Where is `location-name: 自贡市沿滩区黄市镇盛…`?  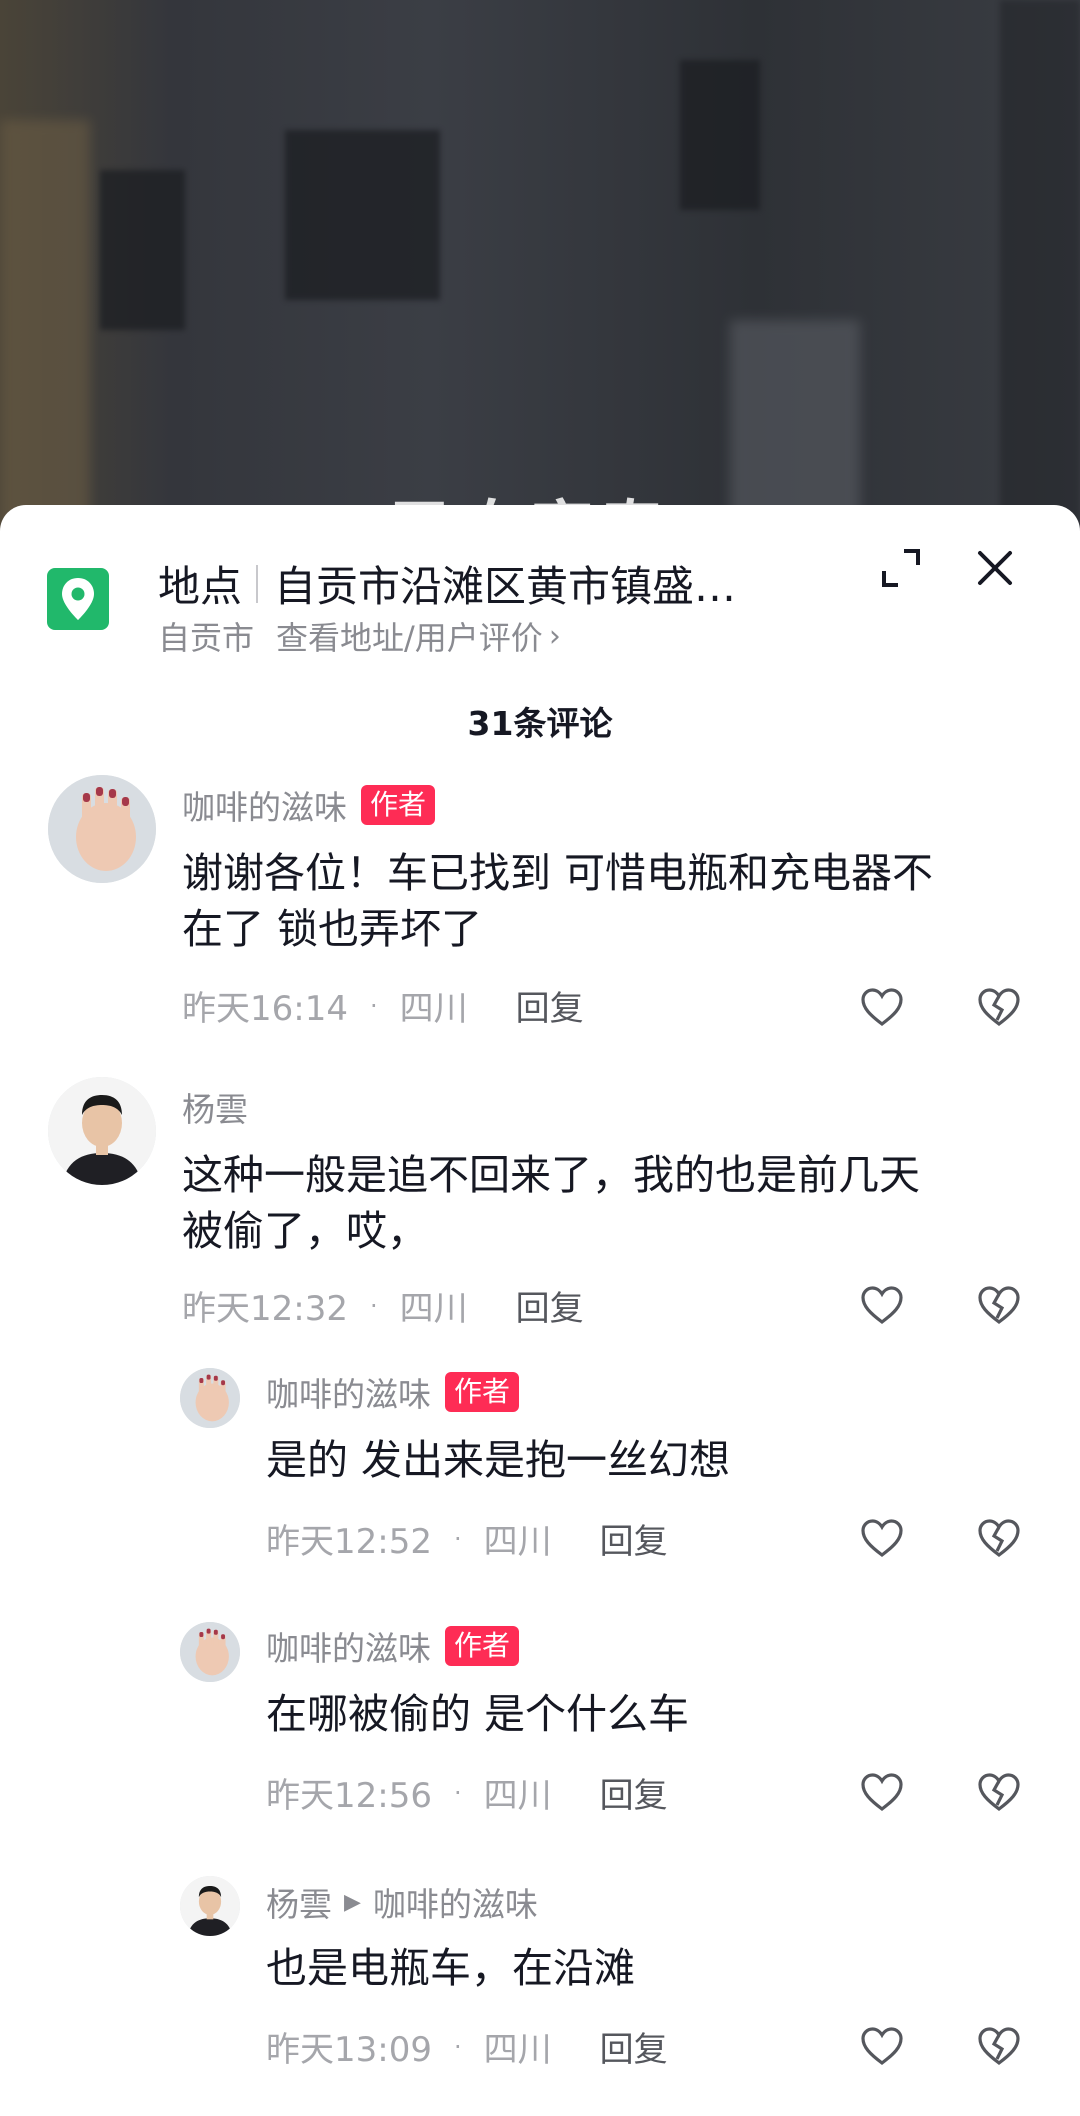
location-name: 自贡市沿滩区黄市镇盛… is located at coordinates (505, 586).